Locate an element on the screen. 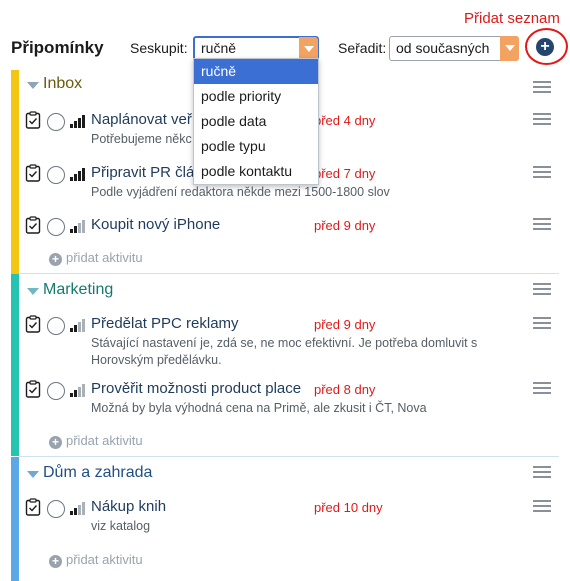 The height and width of the screenshot is (581, 570). task-title: Naplánovat veř is located at coordinates (141, 119).